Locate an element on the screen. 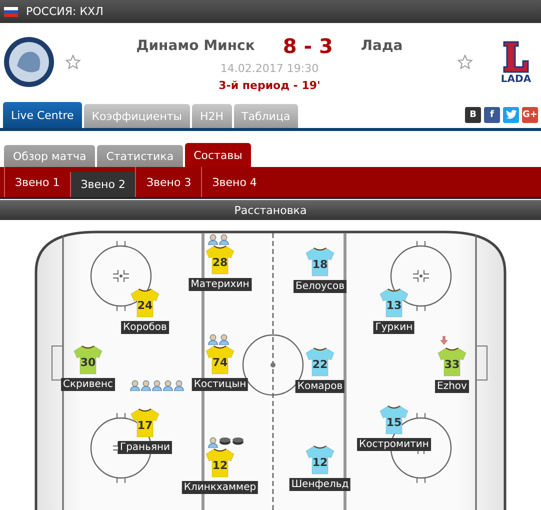 This screenshot has height=510, width=541. player-name: Шенфельд is located at coordinates (320, 484).